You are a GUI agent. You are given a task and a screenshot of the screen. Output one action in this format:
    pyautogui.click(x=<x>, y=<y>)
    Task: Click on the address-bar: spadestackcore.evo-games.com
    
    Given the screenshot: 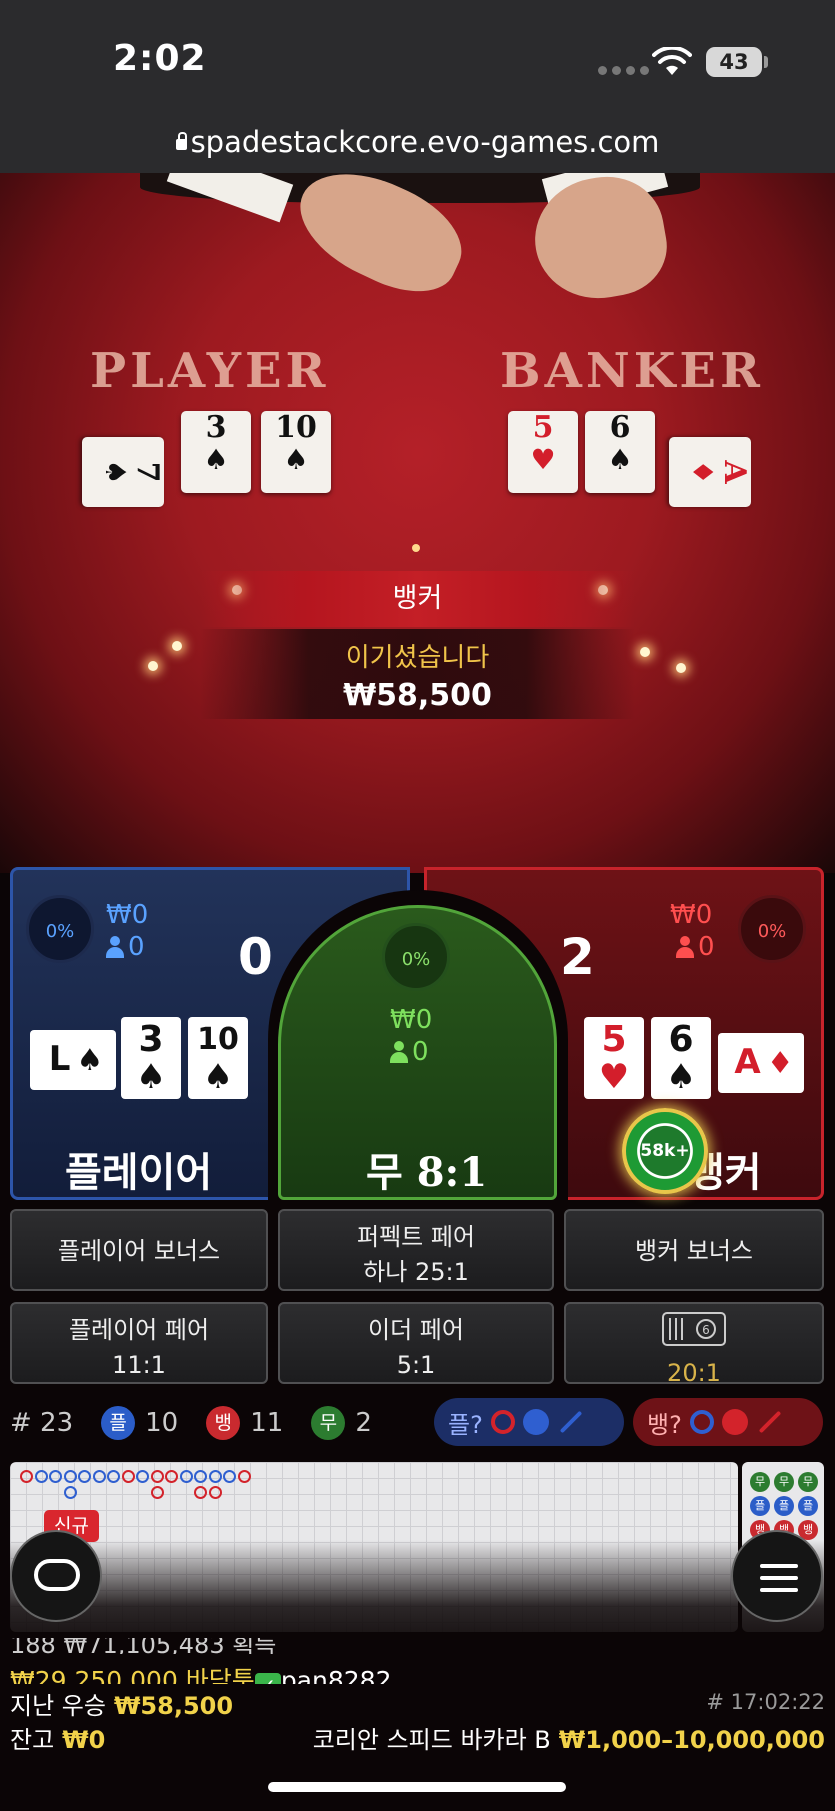 What is the action you would take?
    pyautogui.click(x=417, y=149)
    